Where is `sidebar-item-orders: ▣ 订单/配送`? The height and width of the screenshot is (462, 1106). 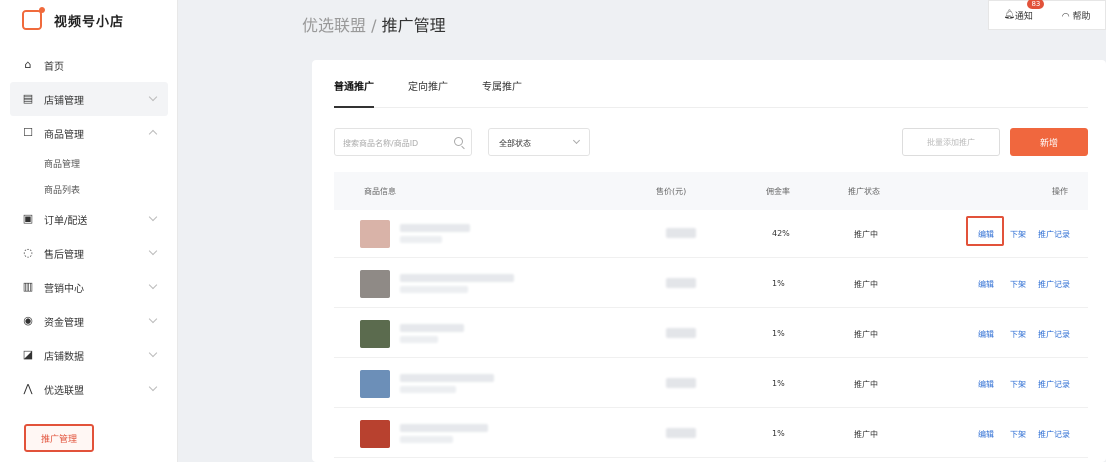 sidebar-item-orders: ▣ 订单/配送 is located at coordinates (89, 219).